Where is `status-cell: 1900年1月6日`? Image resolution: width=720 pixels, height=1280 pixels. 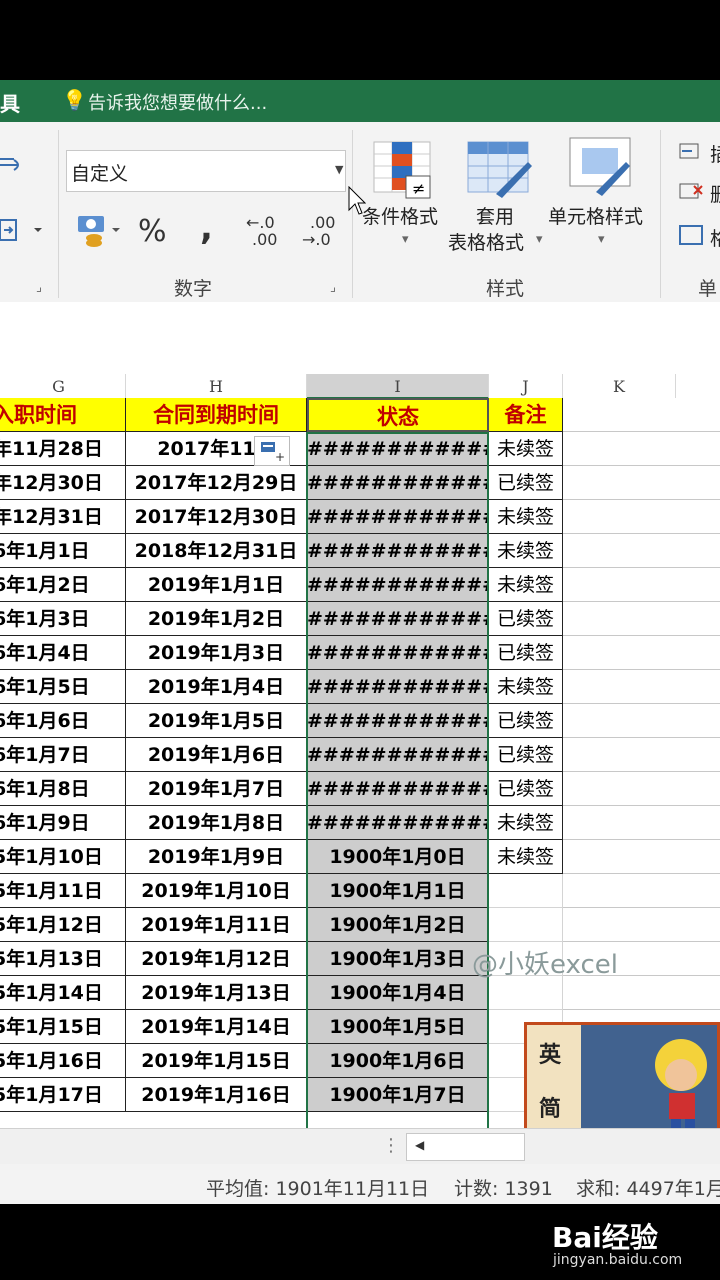 status-cell: 1900年1月6日 is located at coordinates (398, 1061).